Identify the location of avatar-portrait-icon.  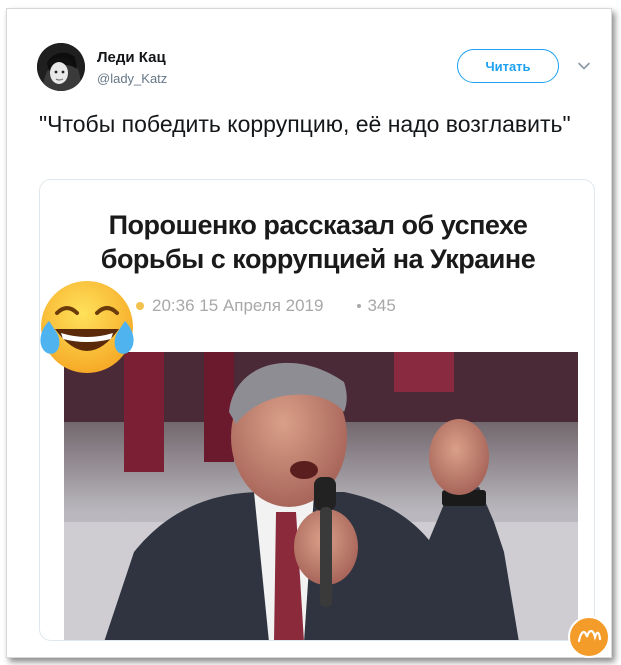
(61, 67).